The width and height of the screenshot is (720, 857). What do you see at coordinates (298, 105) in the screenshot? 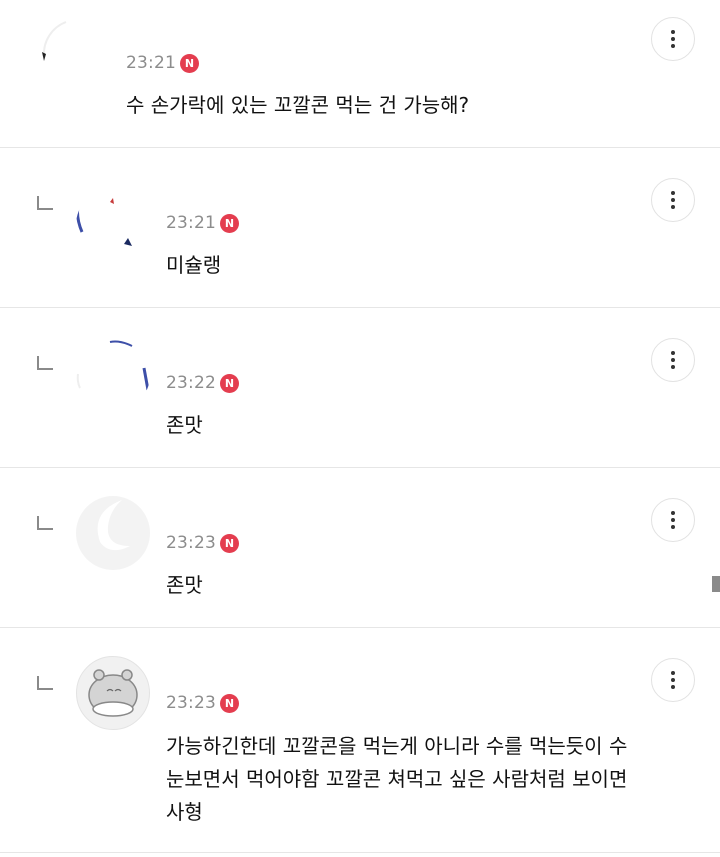
I see `comment-text: 수 손가락에 있는 꼬깔콘 먹는 건 가능해?` at bounding box center [298, 105].